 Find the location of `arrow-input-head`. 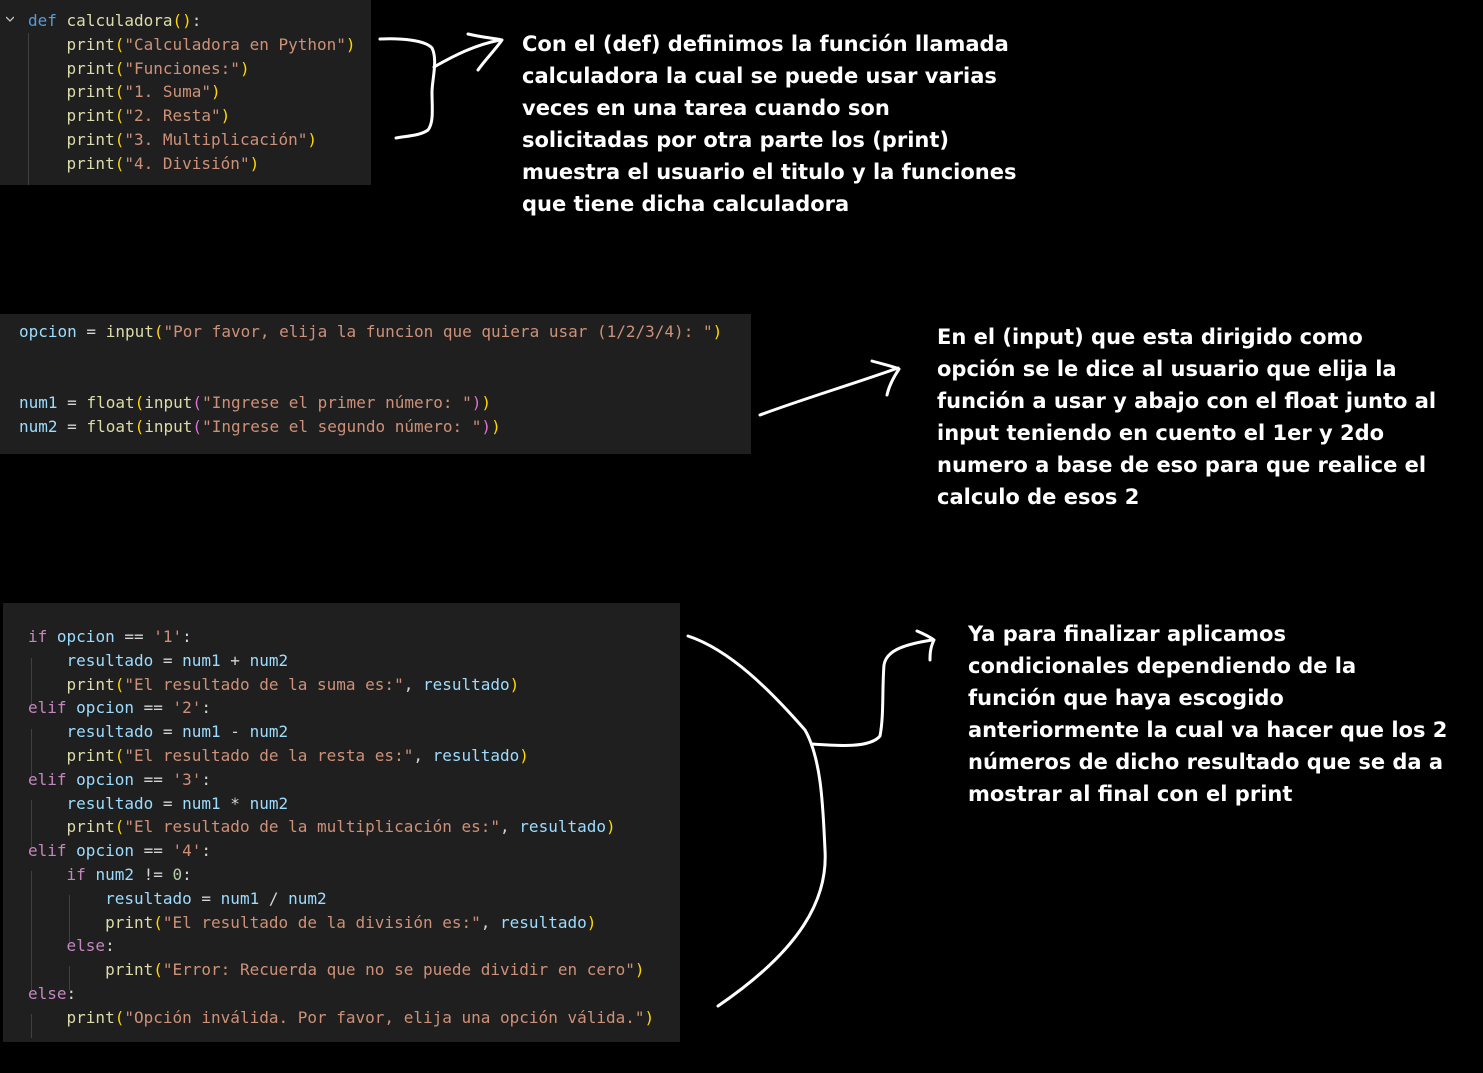

arrow-input-head is located at coordinates (885, 378).